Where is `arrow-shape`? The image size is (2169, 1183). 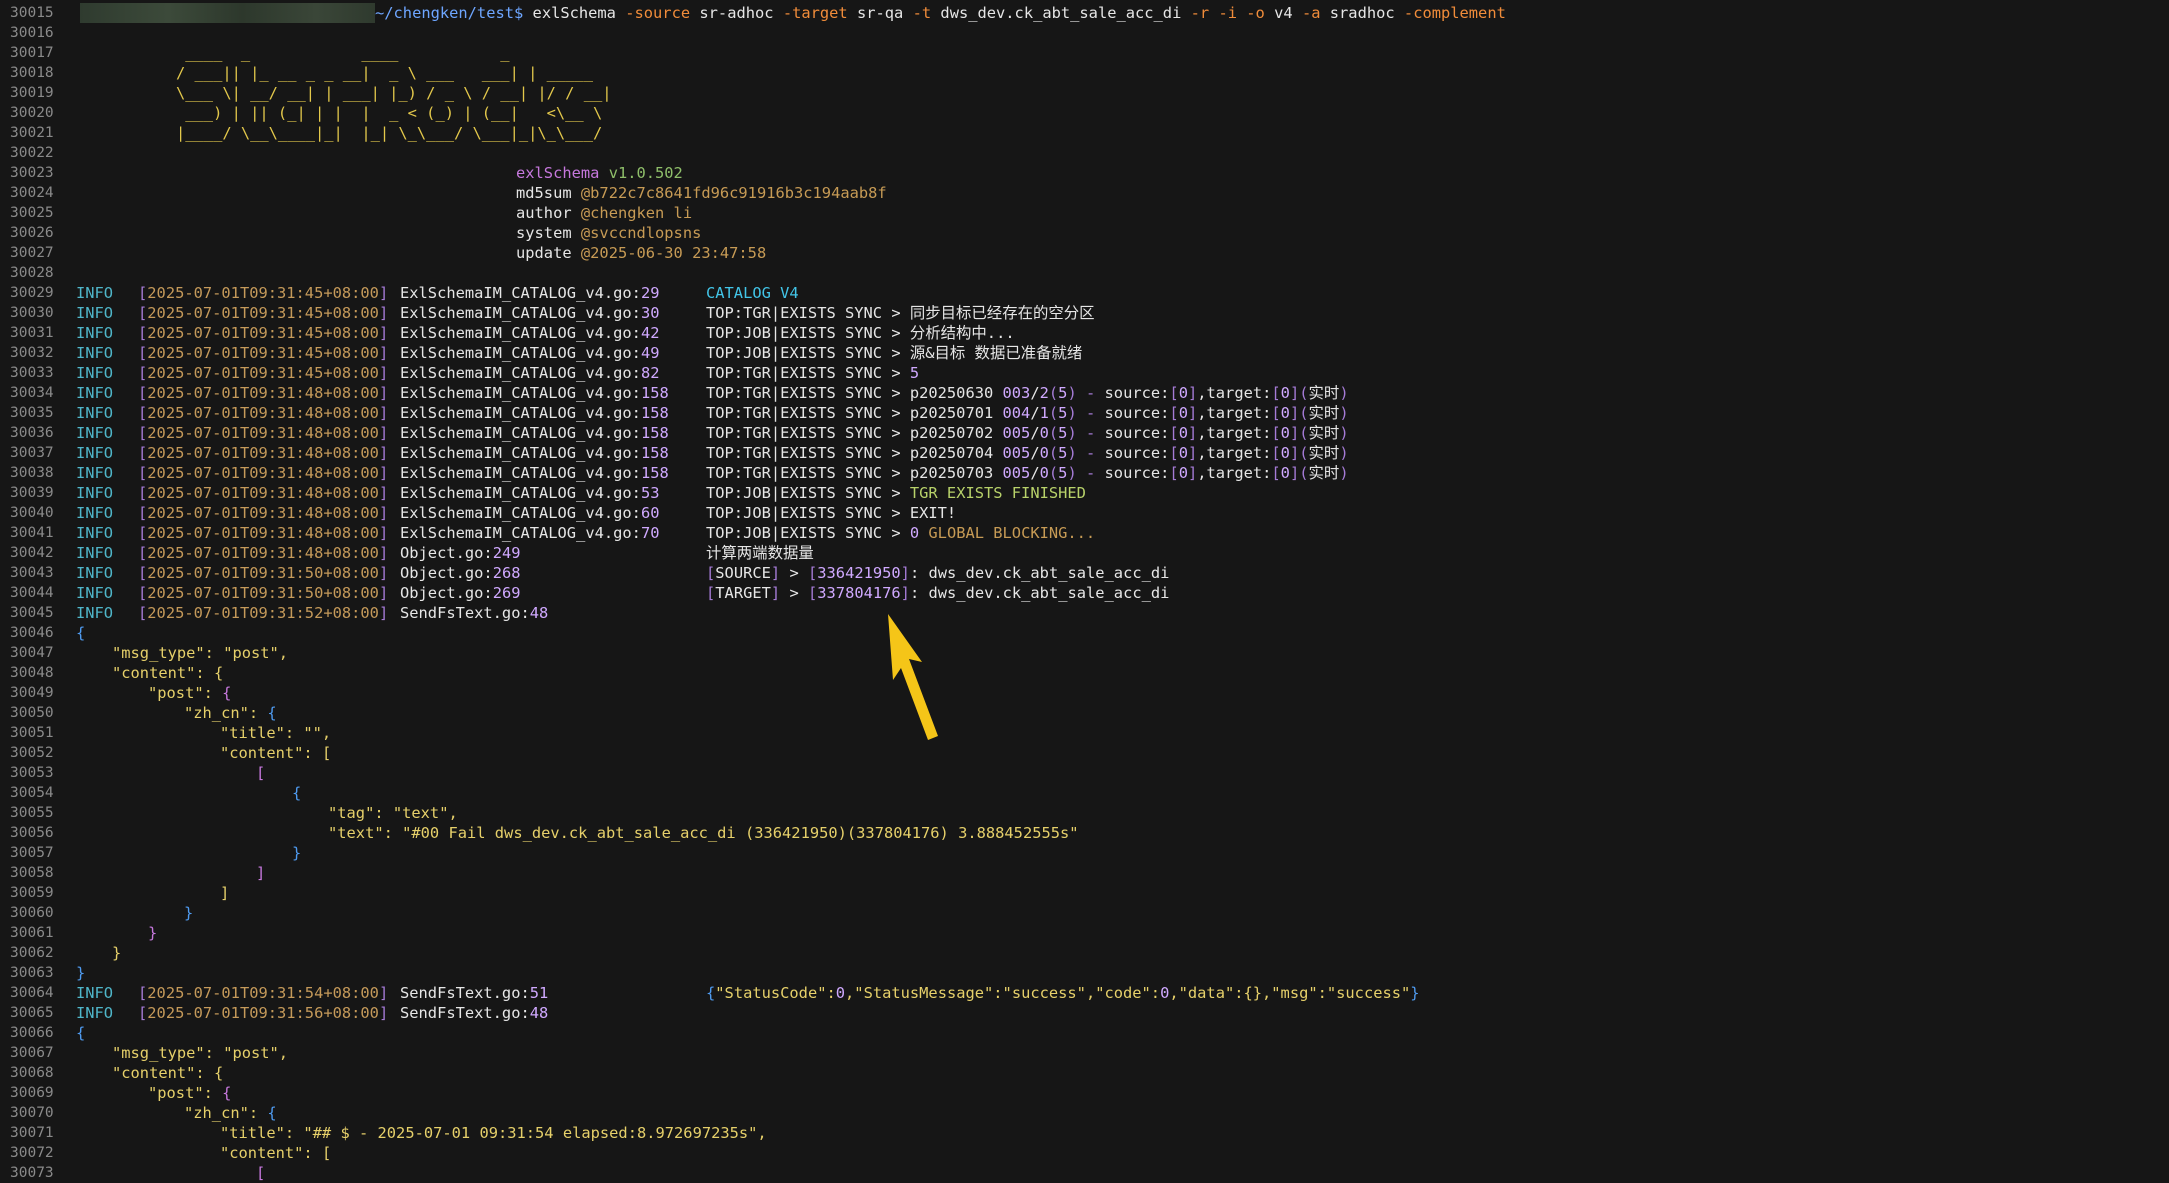 arrow-shape is located at coordinates (913, 677).